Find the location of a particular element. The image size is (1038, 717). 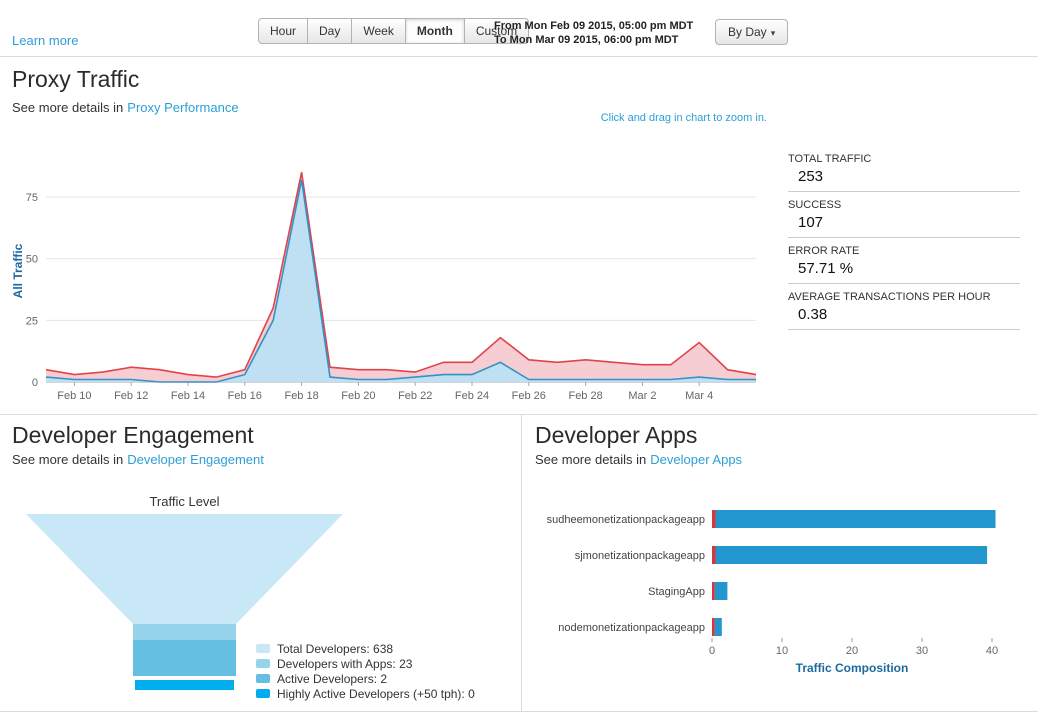

svg-text: sjmonetizationpackageapp is located at coordinates (640, 556).